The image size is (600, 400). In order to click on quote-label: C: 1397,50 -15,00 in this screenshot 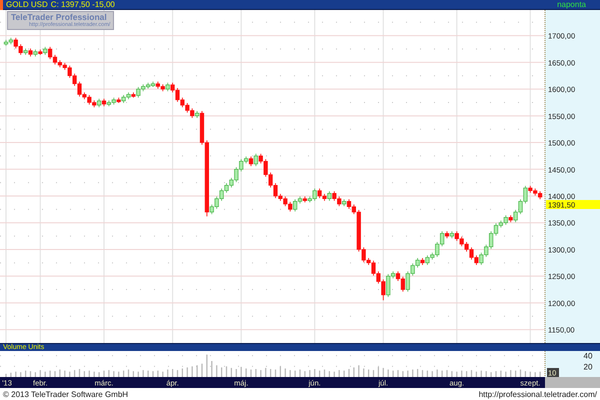, I will do `click(82, 5)`.